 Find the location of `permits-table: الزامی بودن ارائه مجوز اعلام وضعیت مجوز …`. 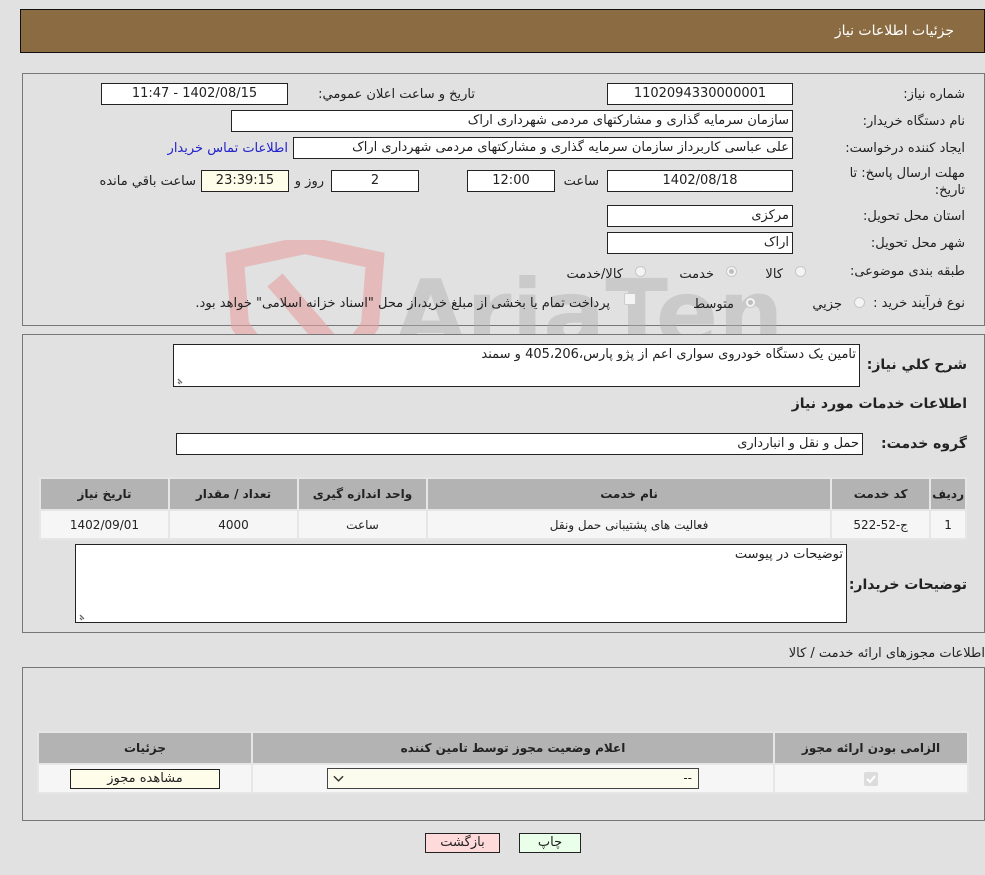

permits-table: الزامی بودن ارائه مجوز اعلام وضعیت مجوز … is located at coordinates (503, 762).